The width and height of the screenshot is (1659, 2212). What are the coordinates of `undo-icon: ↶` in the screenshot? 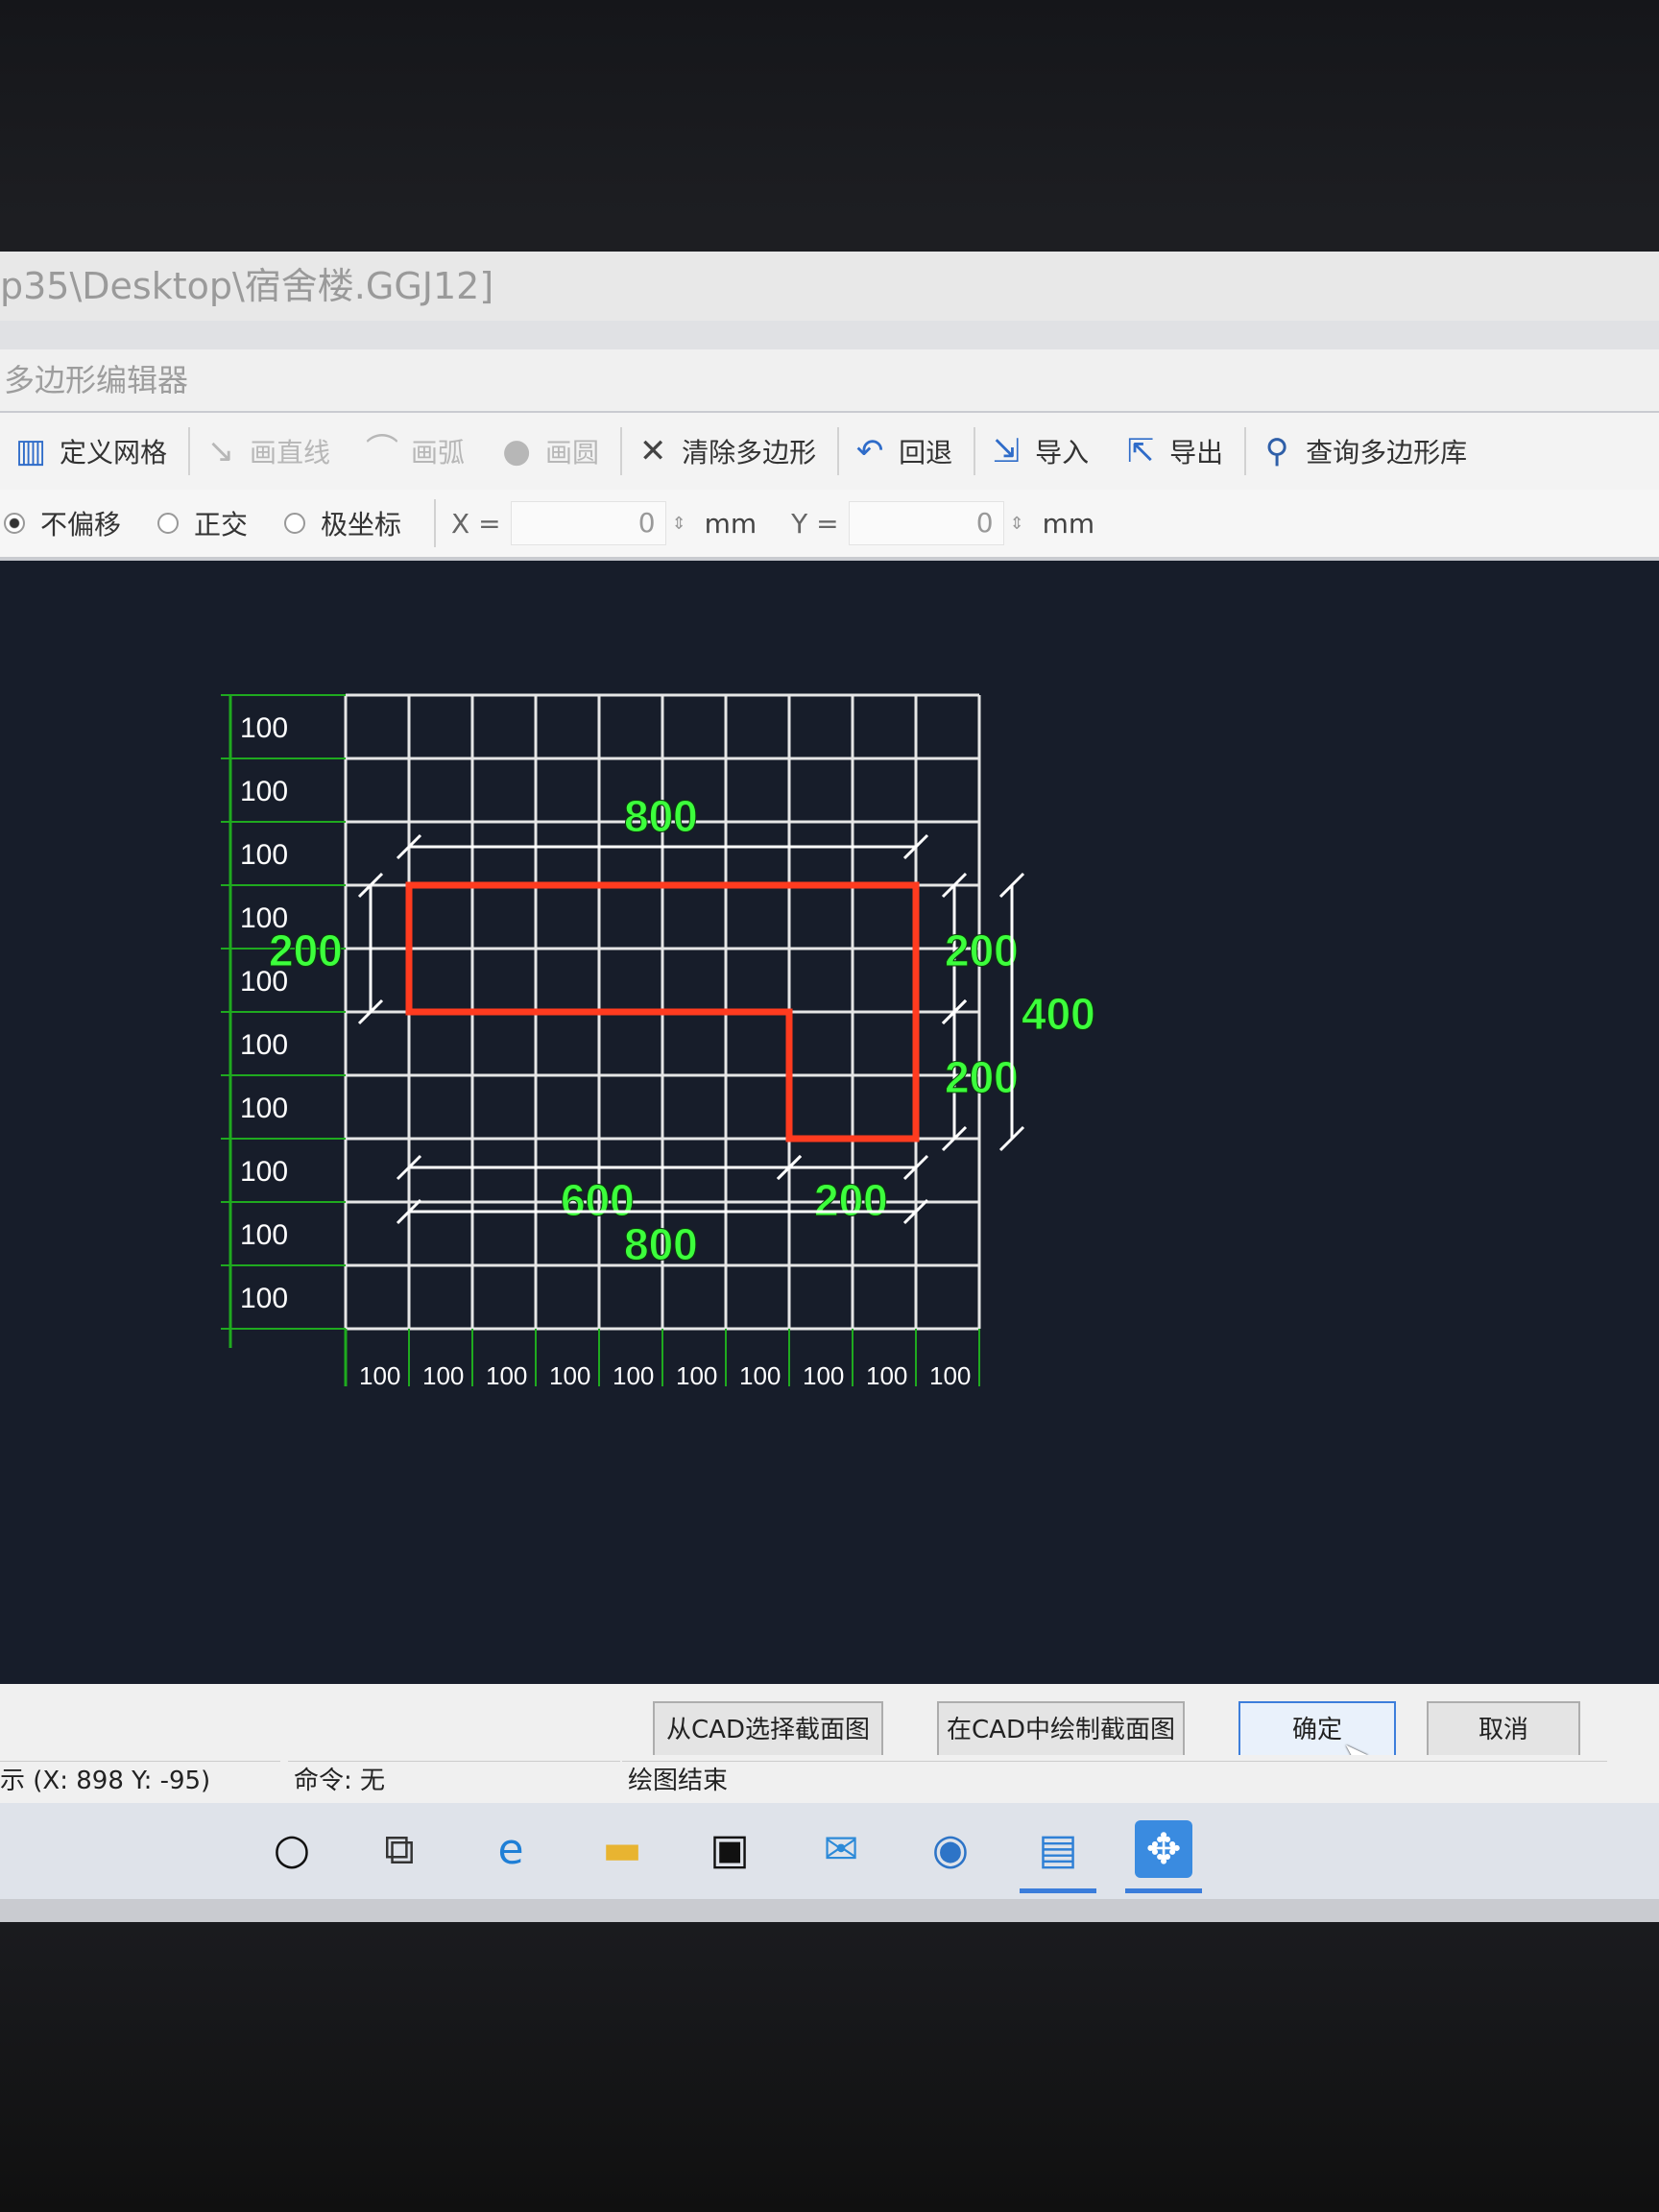 It's located at (869, 451).